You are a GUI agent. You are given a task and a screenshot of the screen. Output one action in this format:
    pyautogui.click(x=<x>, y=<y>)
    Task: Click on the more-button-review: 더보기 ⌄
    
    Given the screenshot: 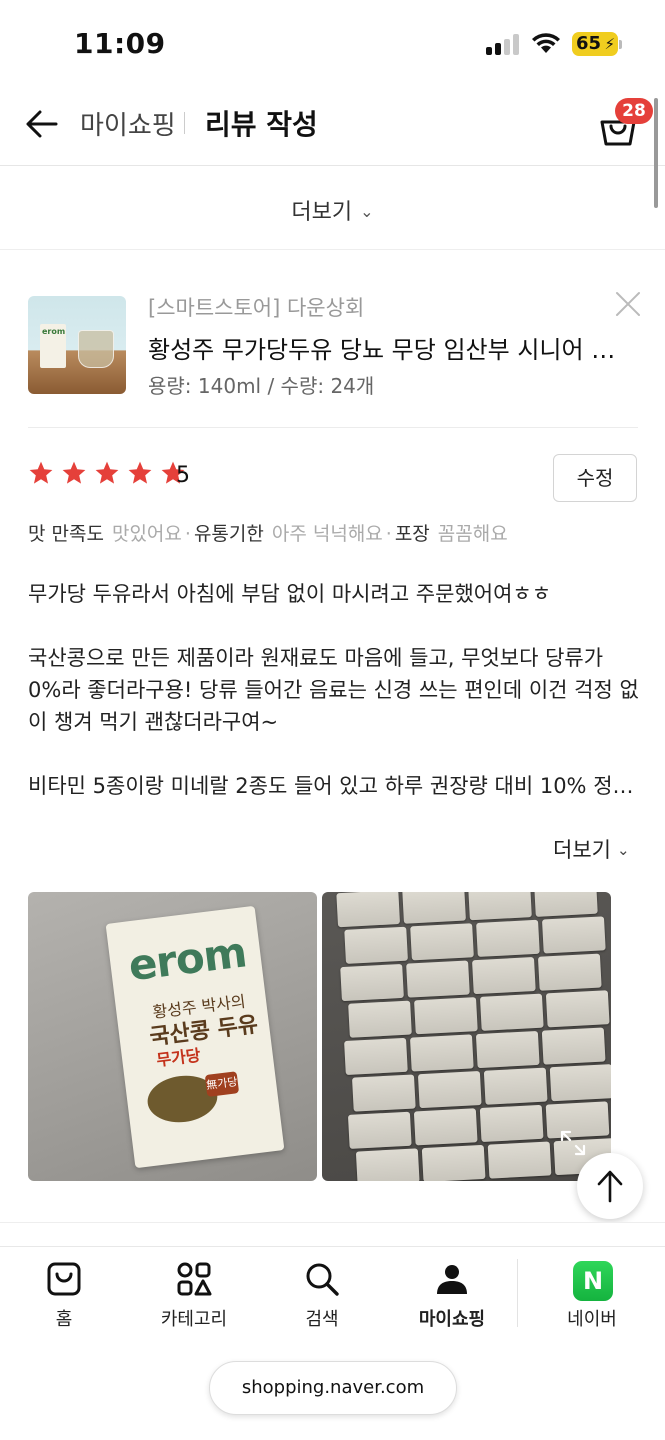 What is the action you would take?
    pyautogui.click(x=591, y=849)
    